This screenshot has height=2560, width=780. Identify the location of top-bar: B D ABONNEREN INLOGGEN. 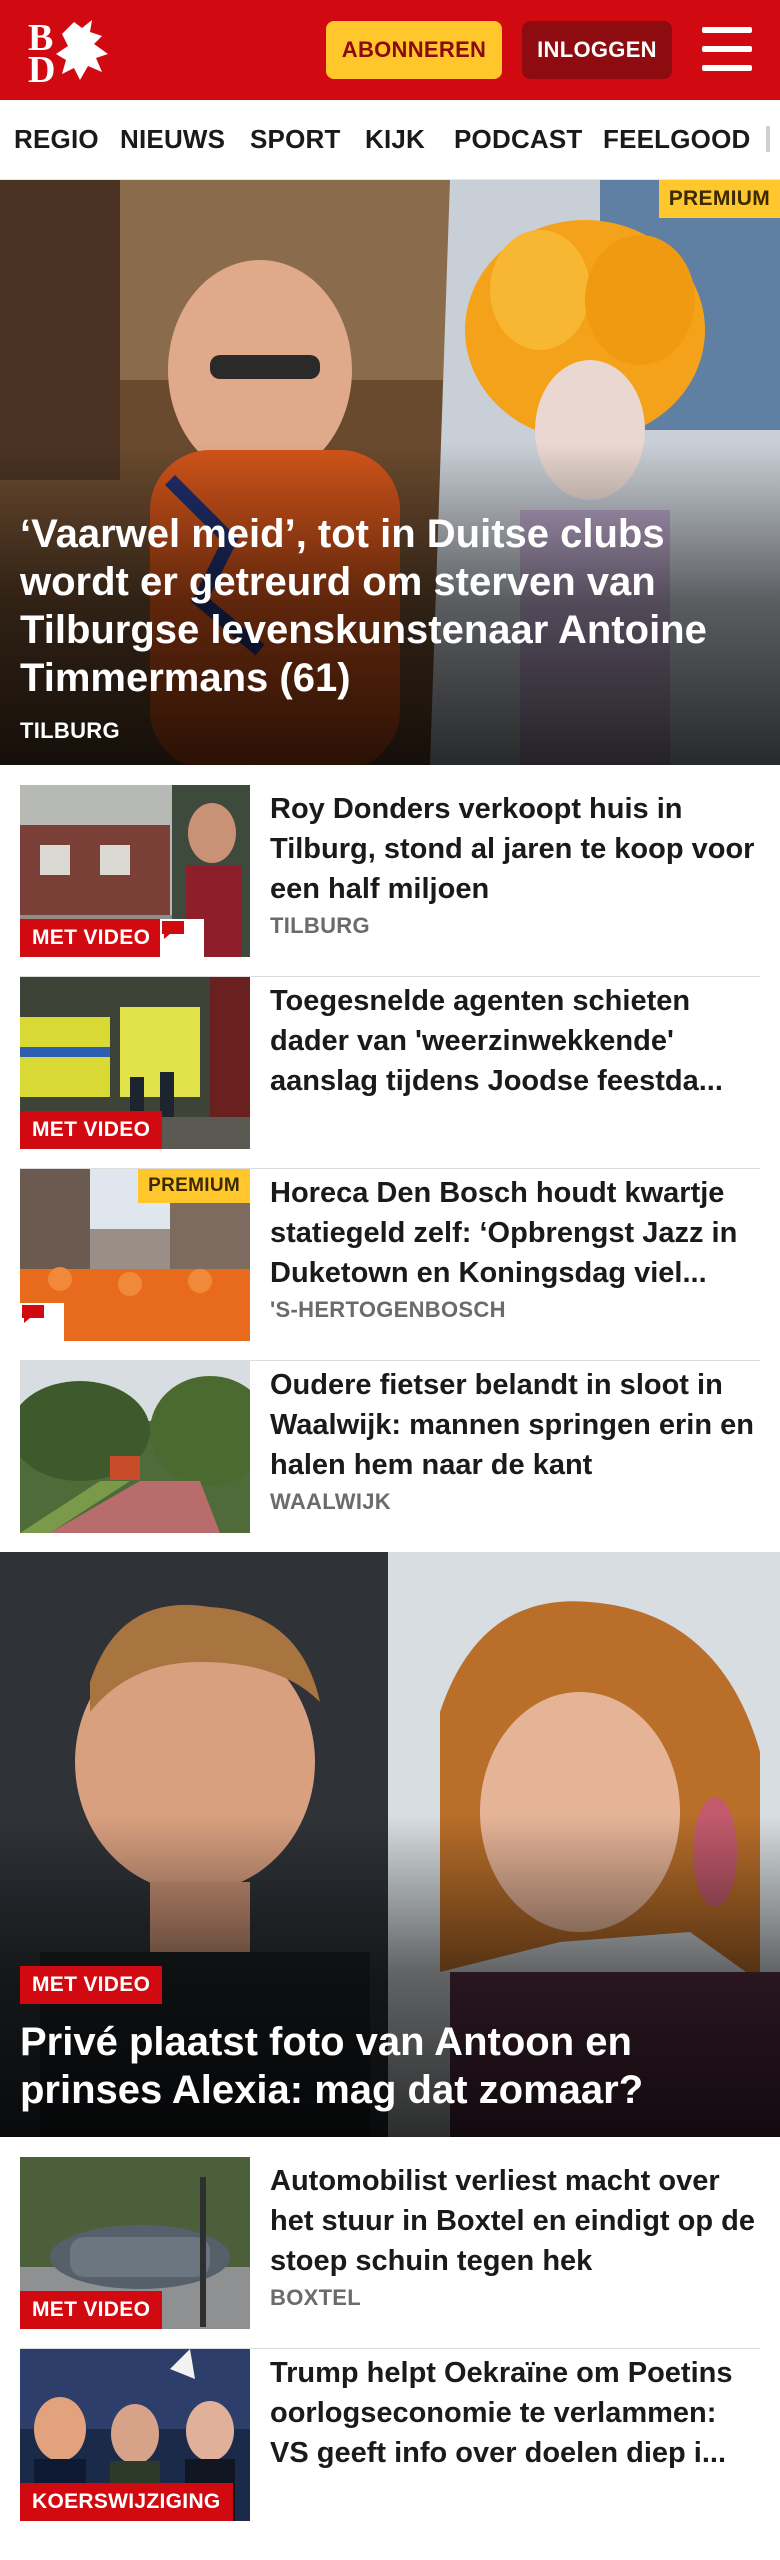
(390, 50).